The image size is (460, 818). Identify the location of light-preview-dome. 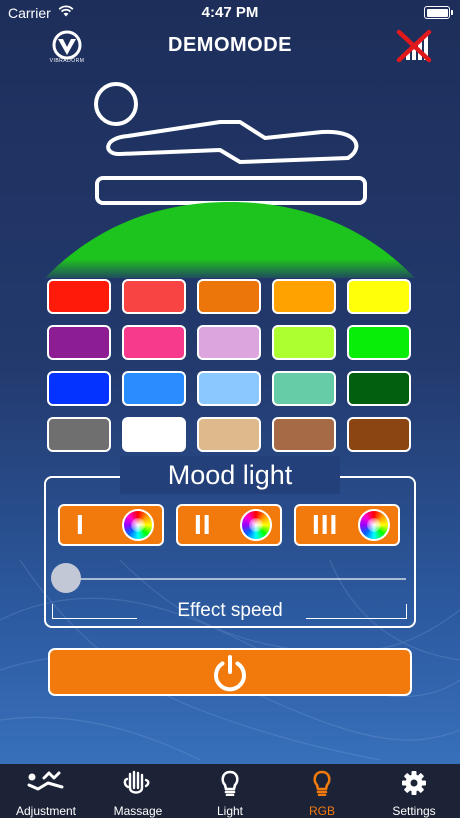
(230, 240).